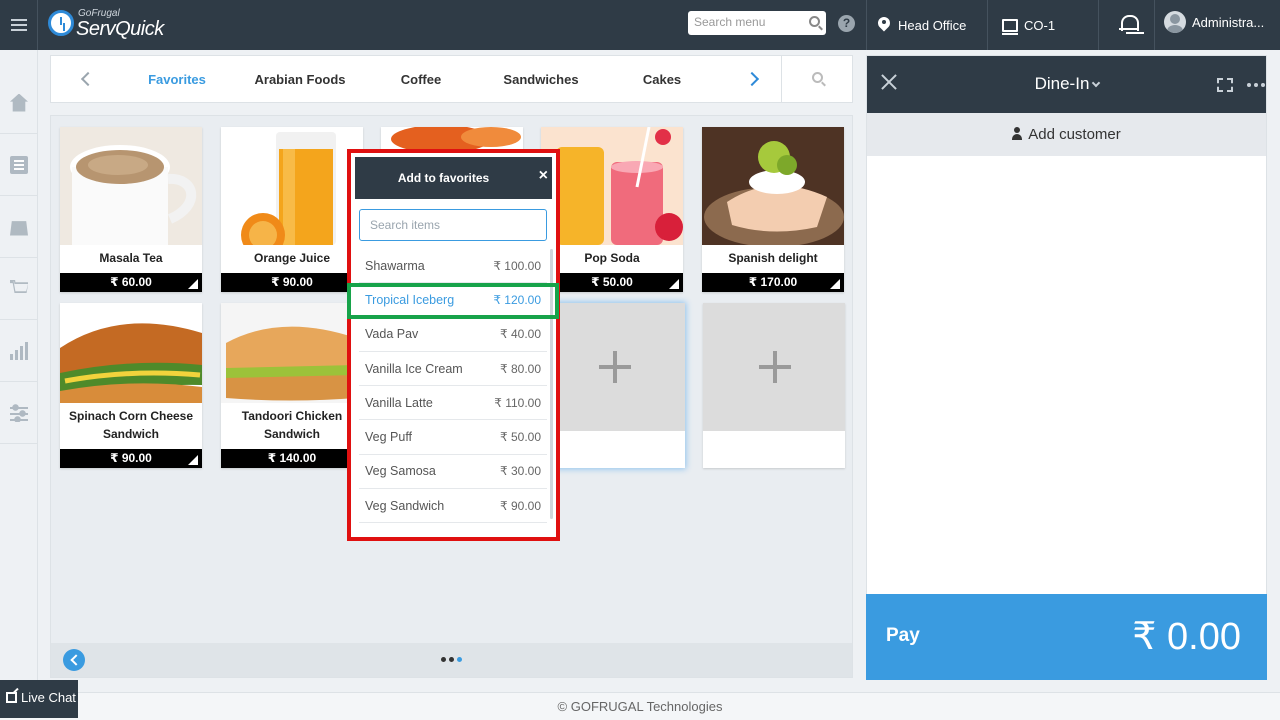 The width and height of the screenshot is (1280, 720). What do you see at coordinates (48, 697) in the screenshot?
I see `live-chat-label: Live Chat` at bounding box center [48, 697].